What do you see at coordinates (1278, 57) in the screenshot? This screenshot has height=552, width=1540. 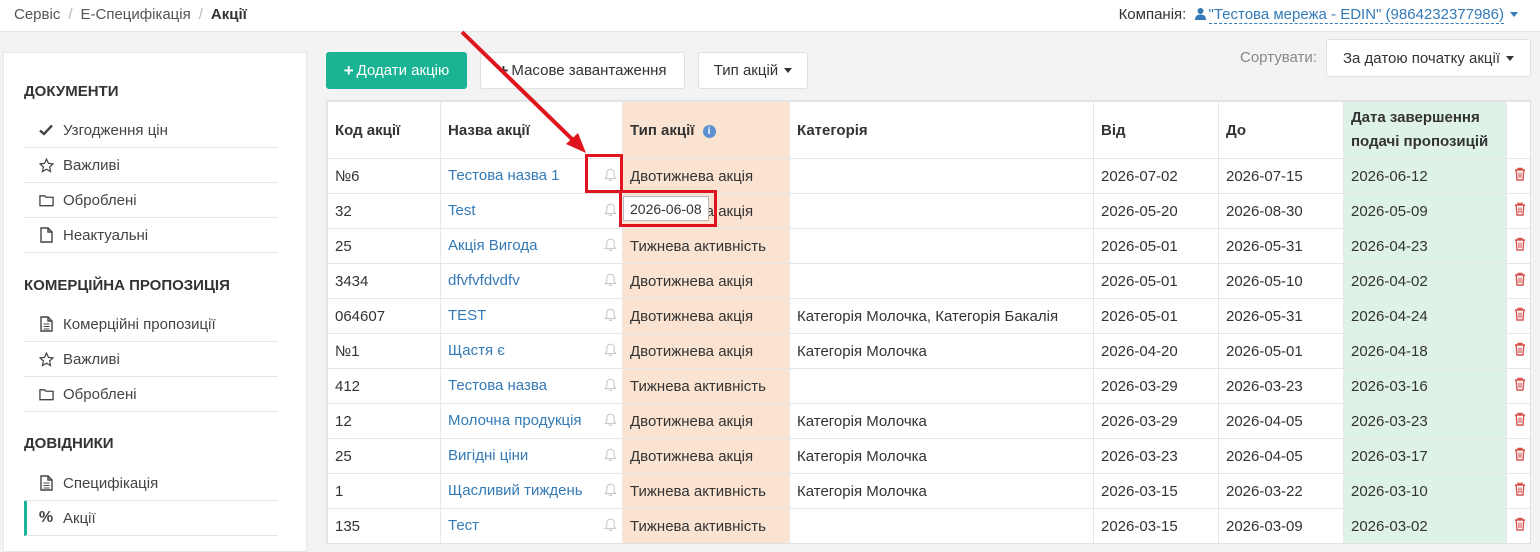 I see `sort-label: Сортувати:` at bounding box center [1278, 57].